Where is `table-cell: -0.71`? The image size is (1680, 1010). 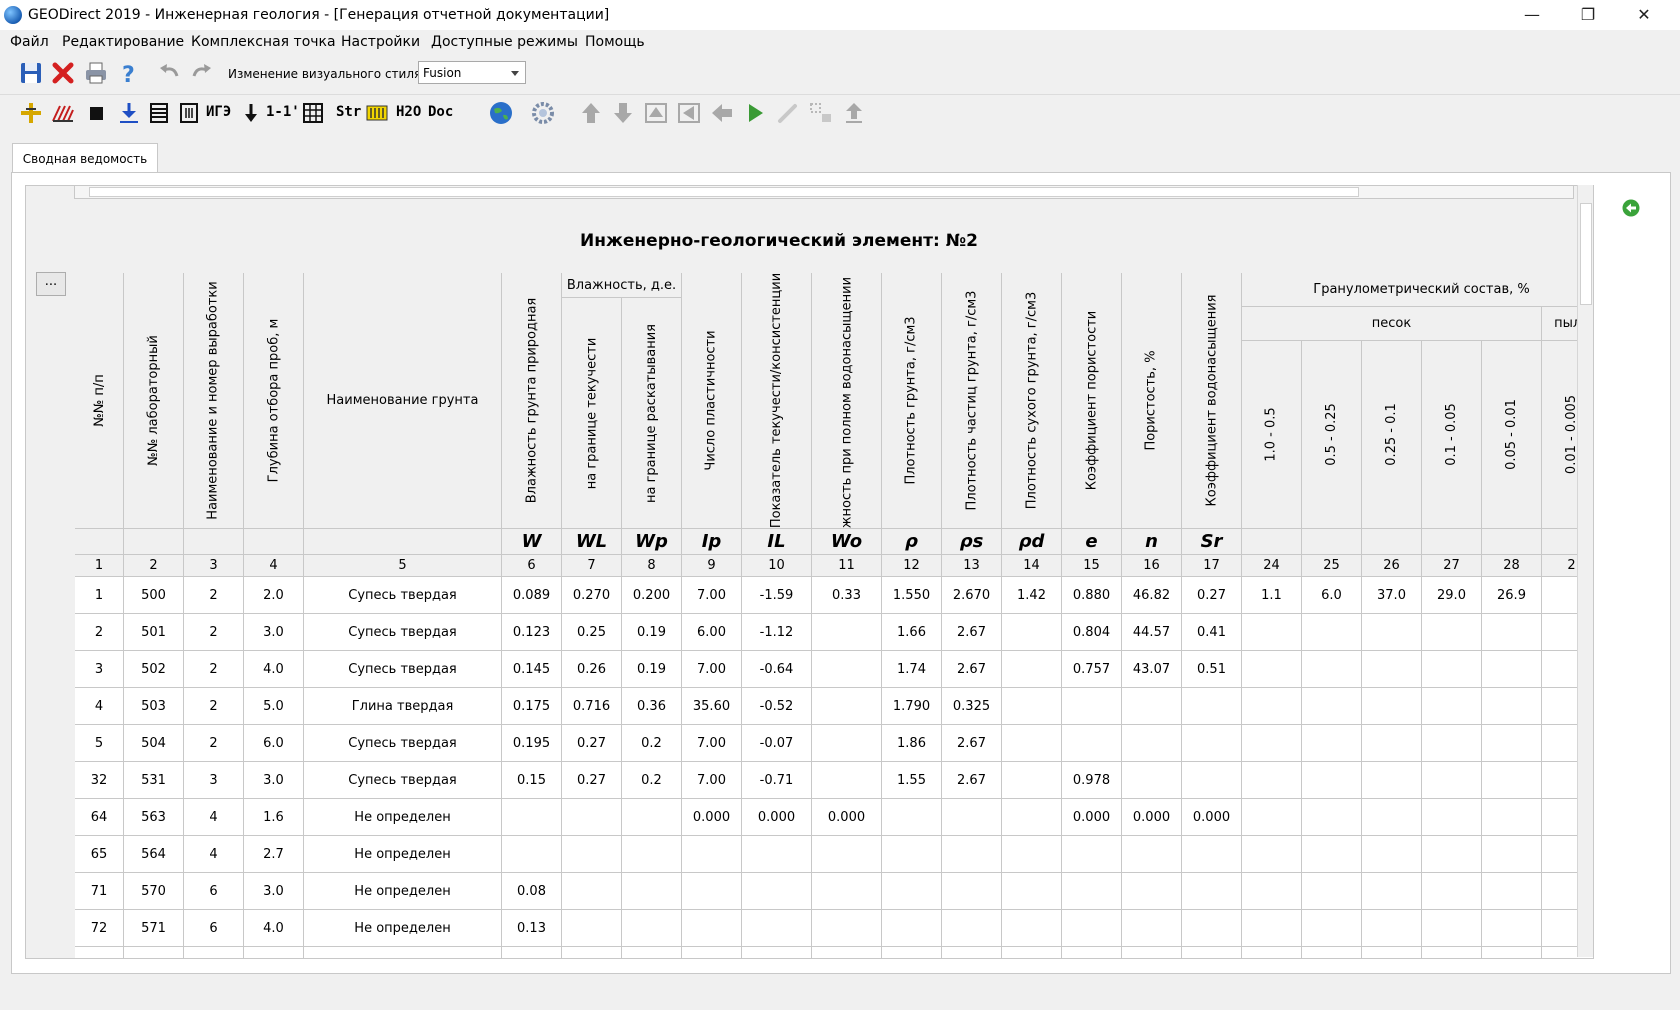 table-cell: -0.71 is located at coordinates (777, 780).